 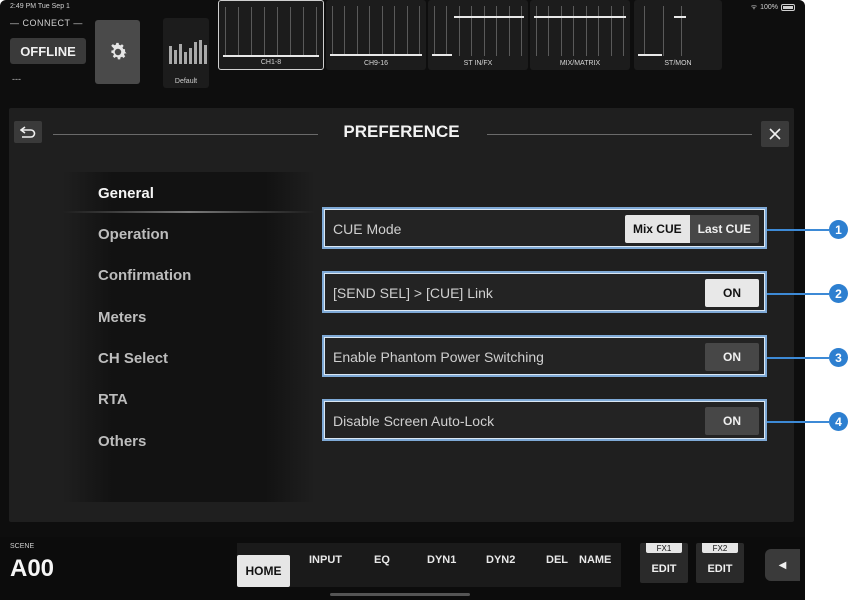 I want to click on title-rule-right, so click(x=619, y=134).